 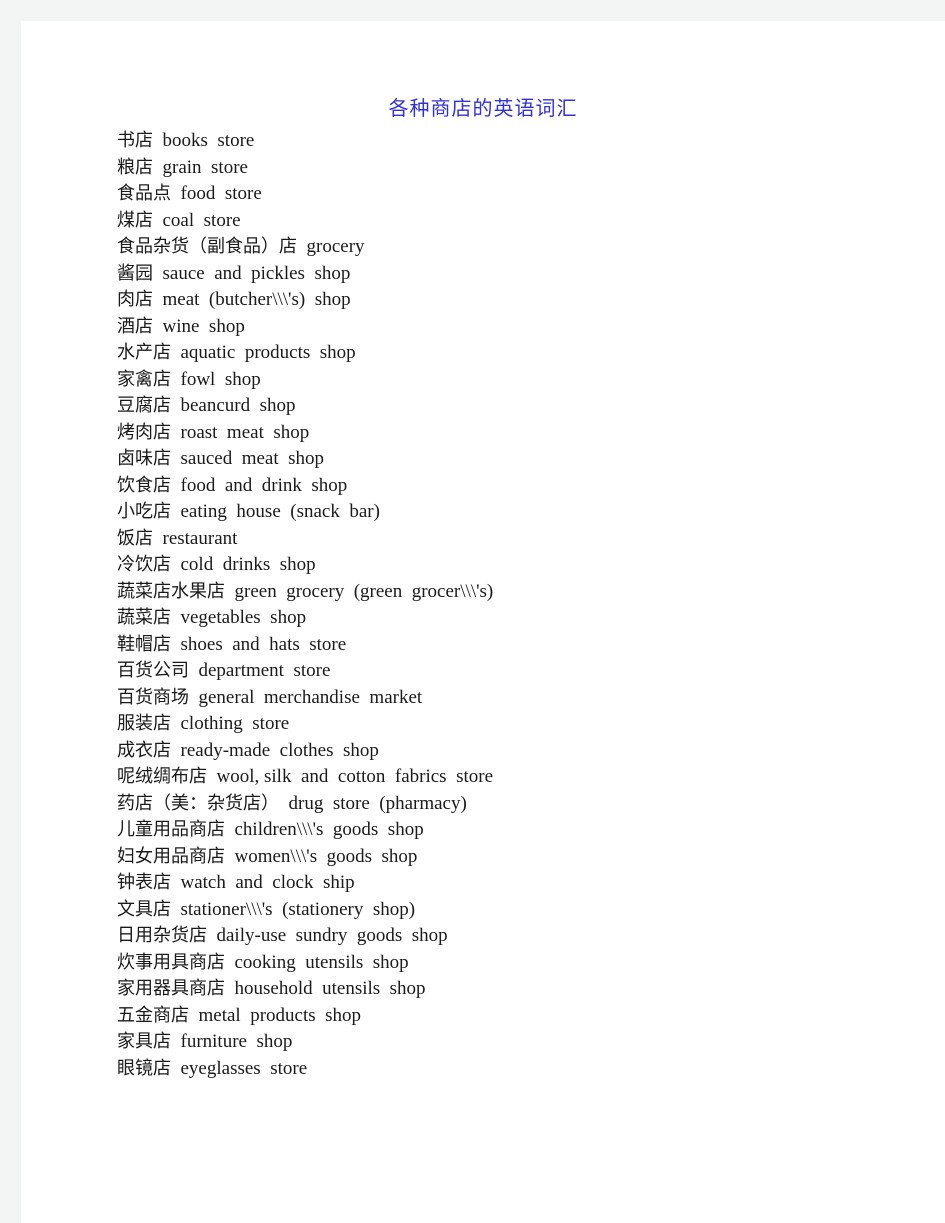 I want to click on vocab-entry: 家具店 furniture shop, so click(x=517, y=1042).